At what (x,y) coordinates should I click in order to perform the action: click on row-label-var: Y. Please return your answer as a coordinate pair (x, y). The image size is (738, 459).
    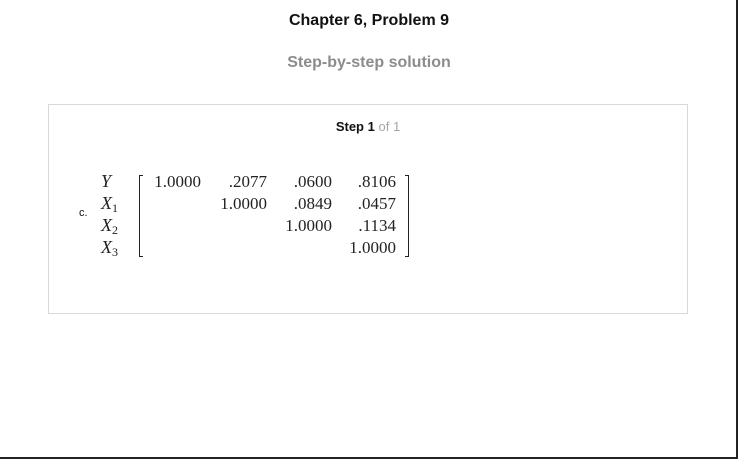
    Looking at the image, I should click on (106, 181).